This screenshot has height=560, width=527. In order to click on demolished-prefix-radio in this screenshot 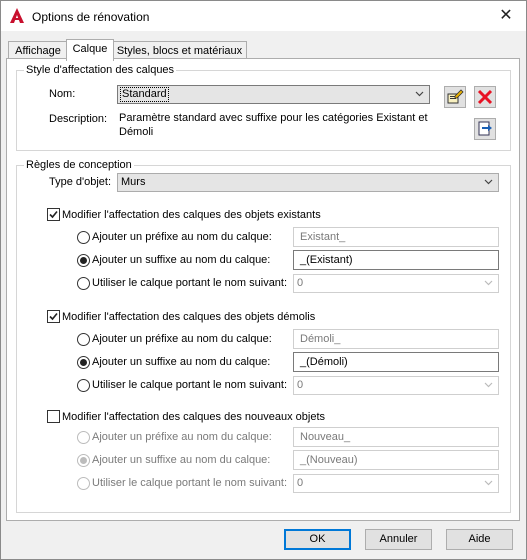, I will do `click(83, 339)`.